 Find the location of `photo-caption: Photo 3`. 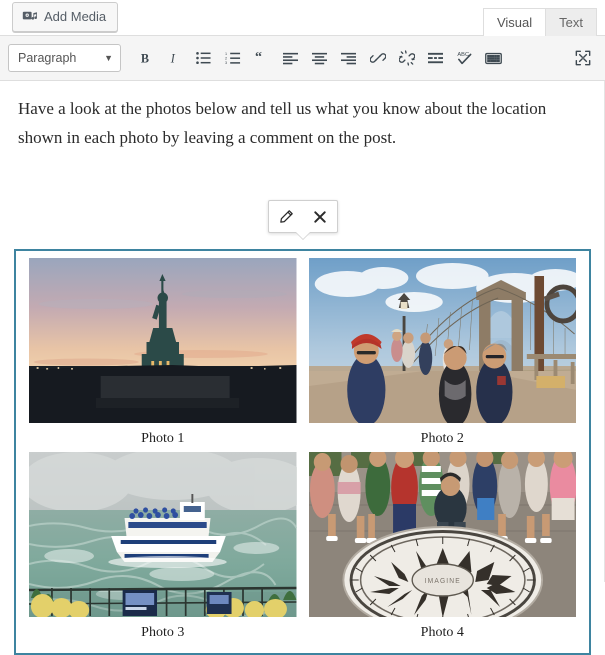

photo-caption: Photo 3 is located at coordinates (163, 632).